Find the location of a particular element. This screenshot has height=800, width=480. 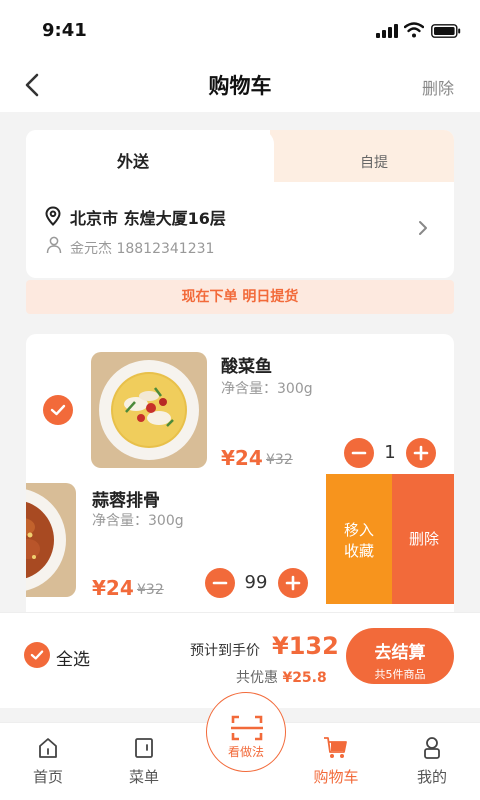

move-to-favorites-button: 移入 收藏 is located at coordinates (359, 539).